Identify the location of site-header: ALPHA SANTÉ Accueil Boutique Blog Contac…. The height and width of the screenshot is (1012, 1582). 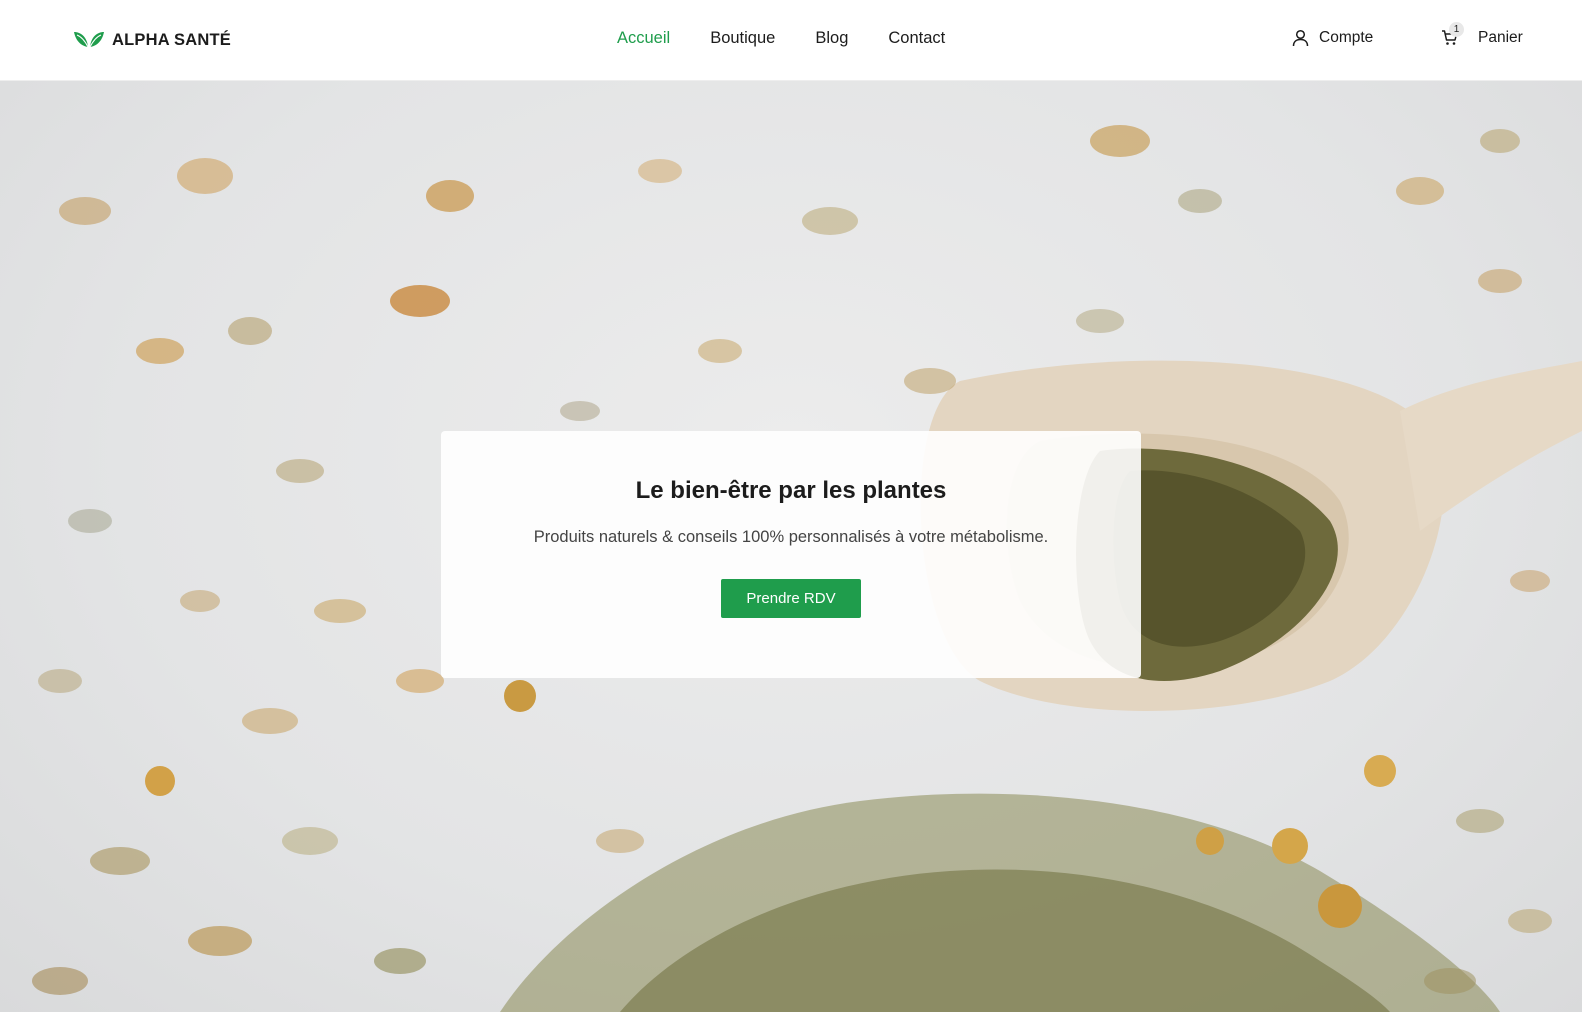
(791, 40).